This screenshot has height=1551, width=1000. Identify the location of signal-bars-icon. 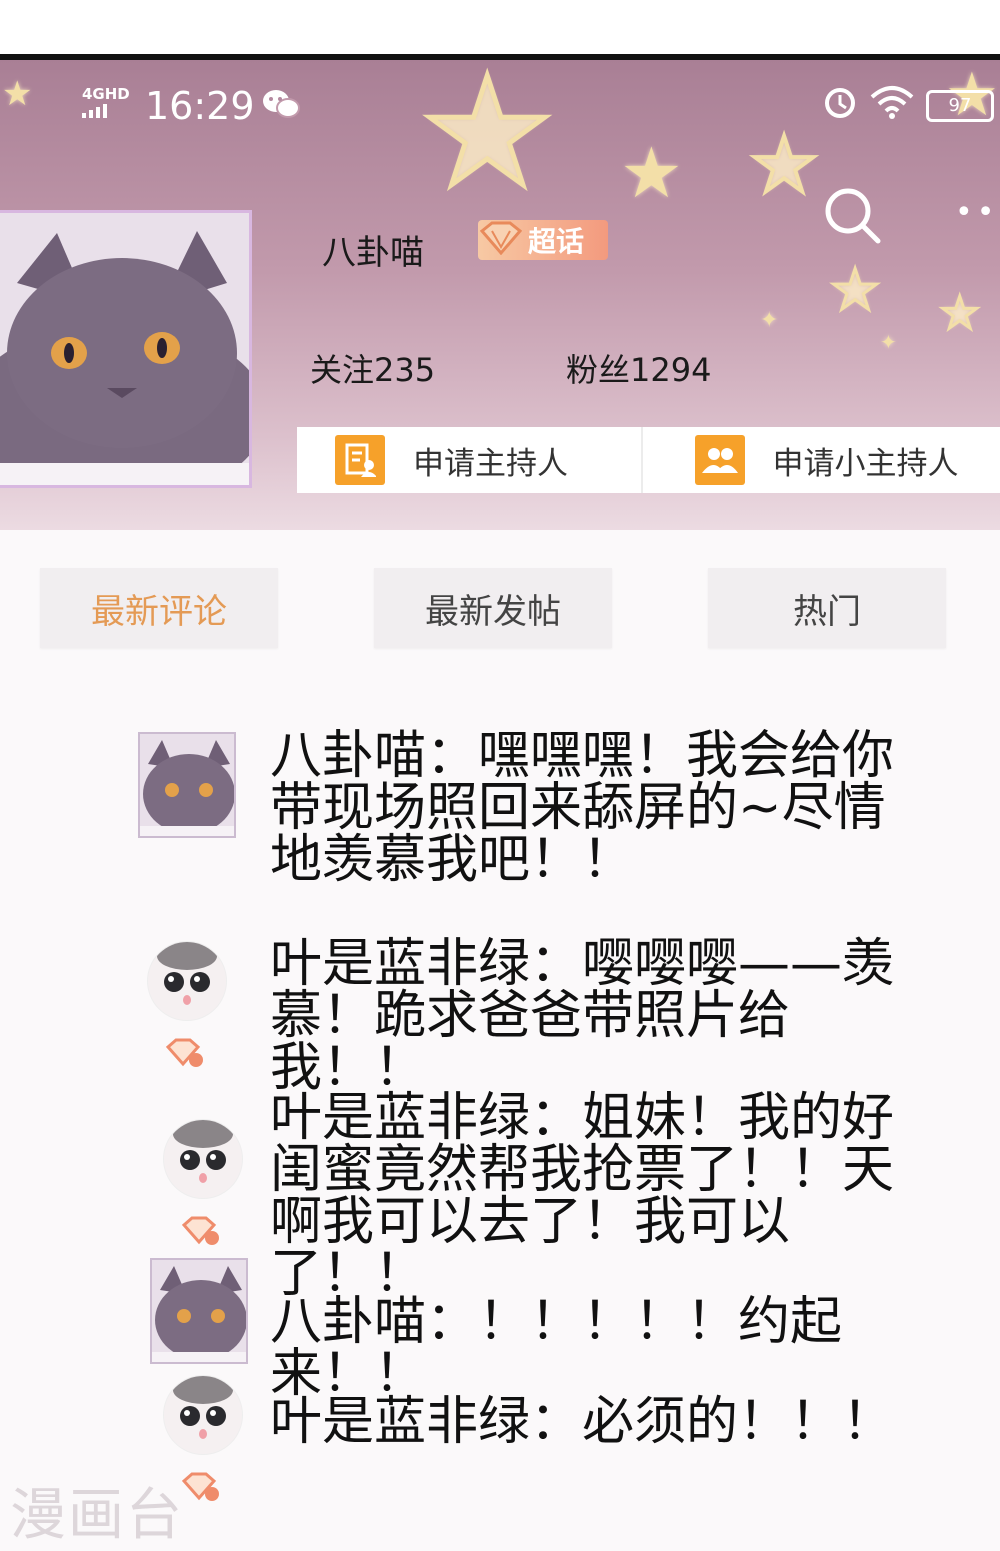
(106, 111).